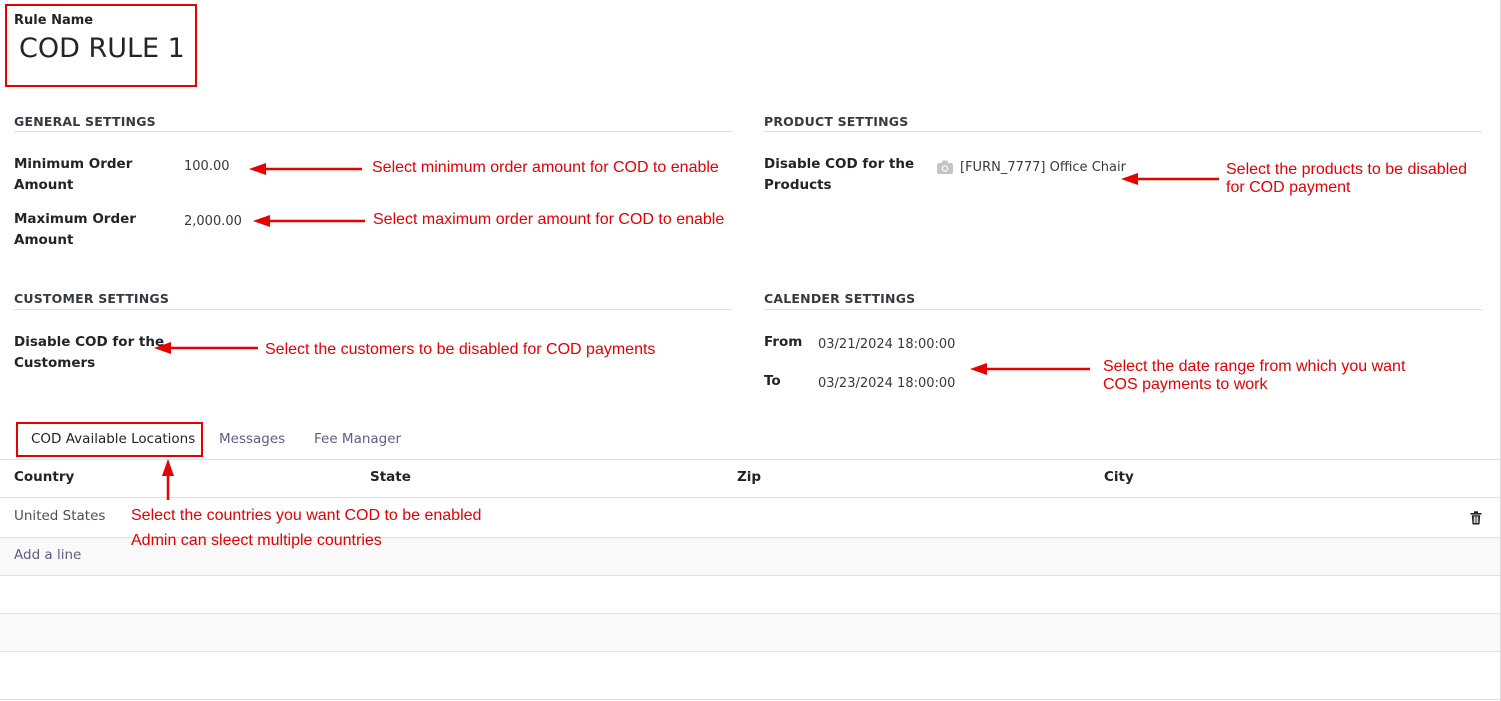  I want to click on arrow-products-head, so click(1129, 179).